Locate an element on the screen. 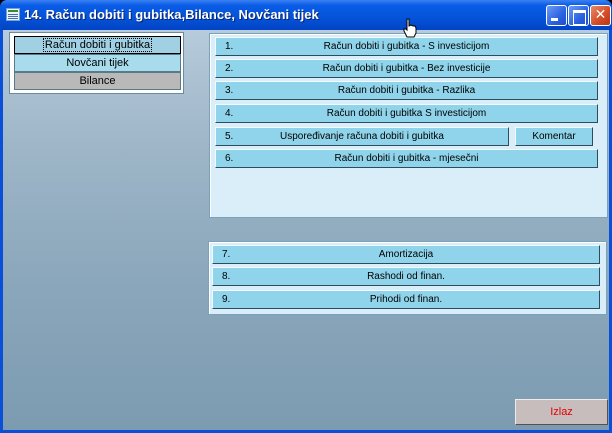  komentar-button: Komentar is located at coordinates (554, 136).